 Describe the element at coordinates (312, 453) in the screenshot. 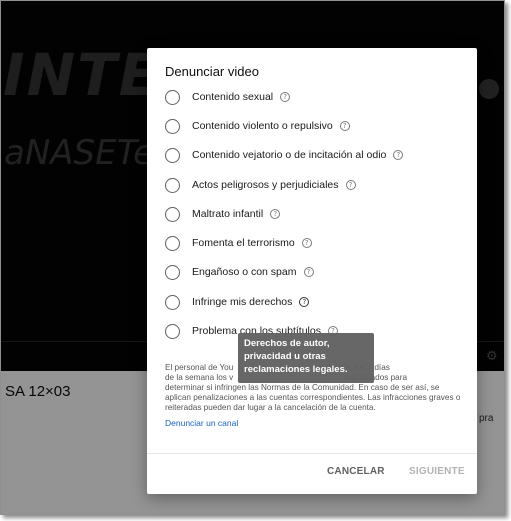

I see `dialog-divider` at that location.